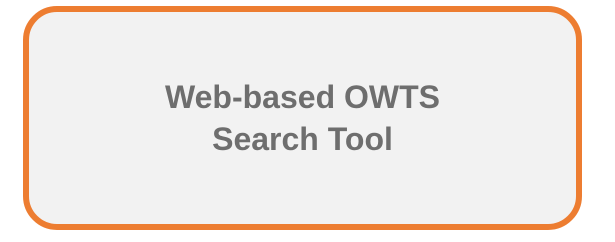  What do you see at coordinates (302, 97) in the screenshot?
I see `box-label-line-1: Web-based OWTS` at bounding box center [302, 97].